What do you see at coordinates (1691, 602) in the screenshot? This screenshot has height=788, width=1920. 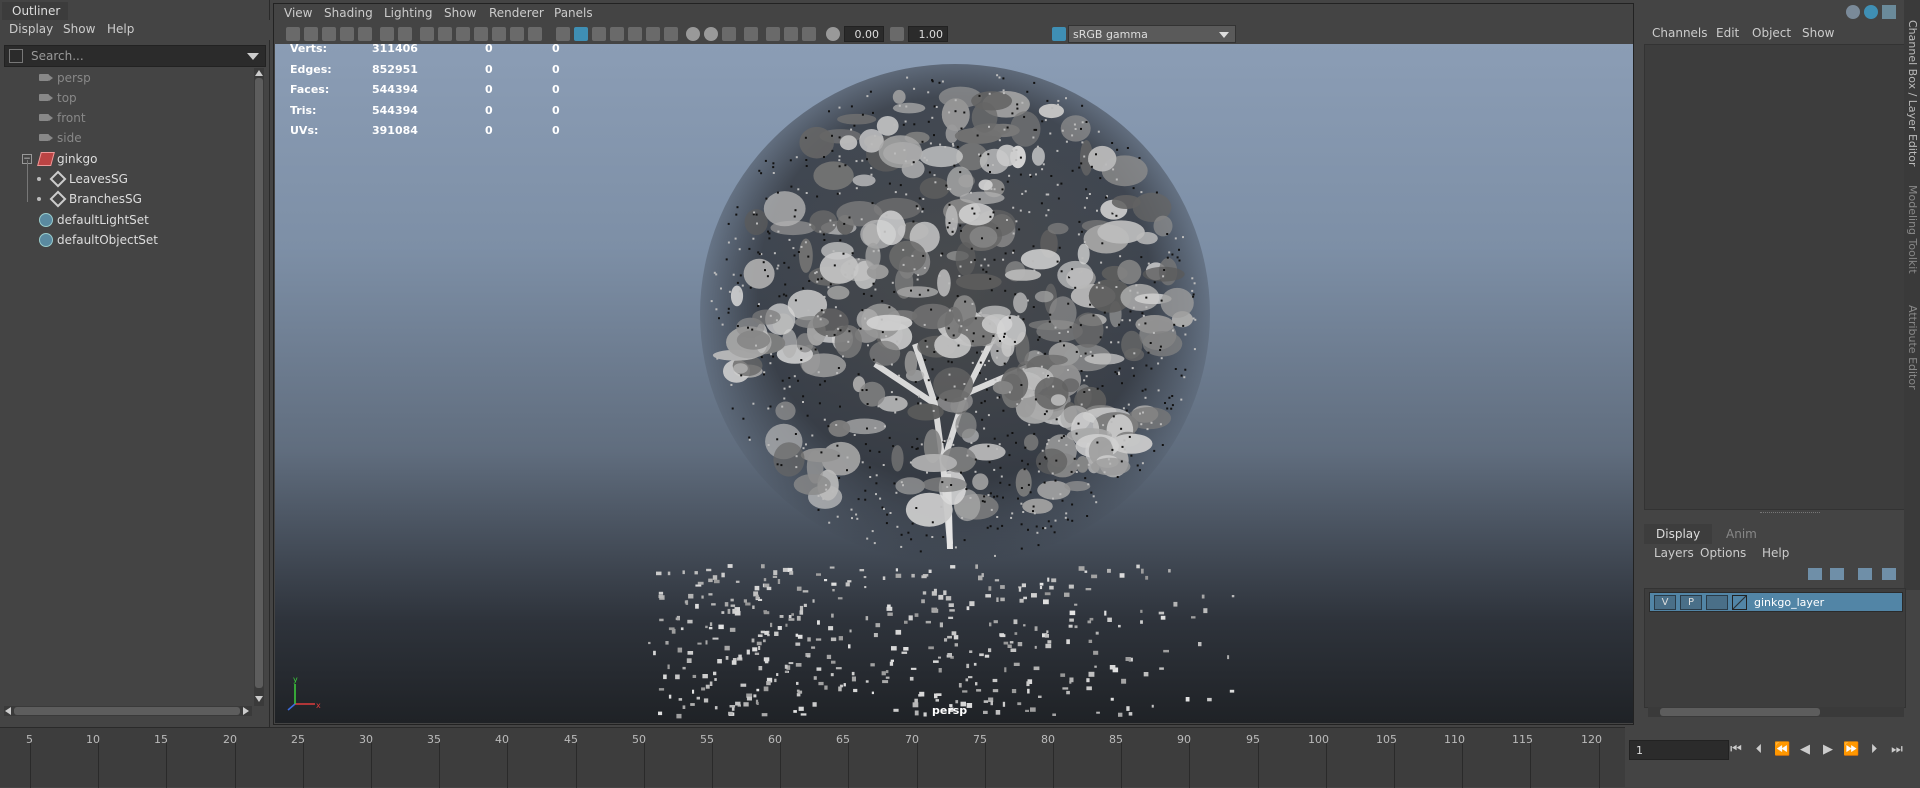 I see `layer-playback-toggle: P` at bounding box center [1691, 602].